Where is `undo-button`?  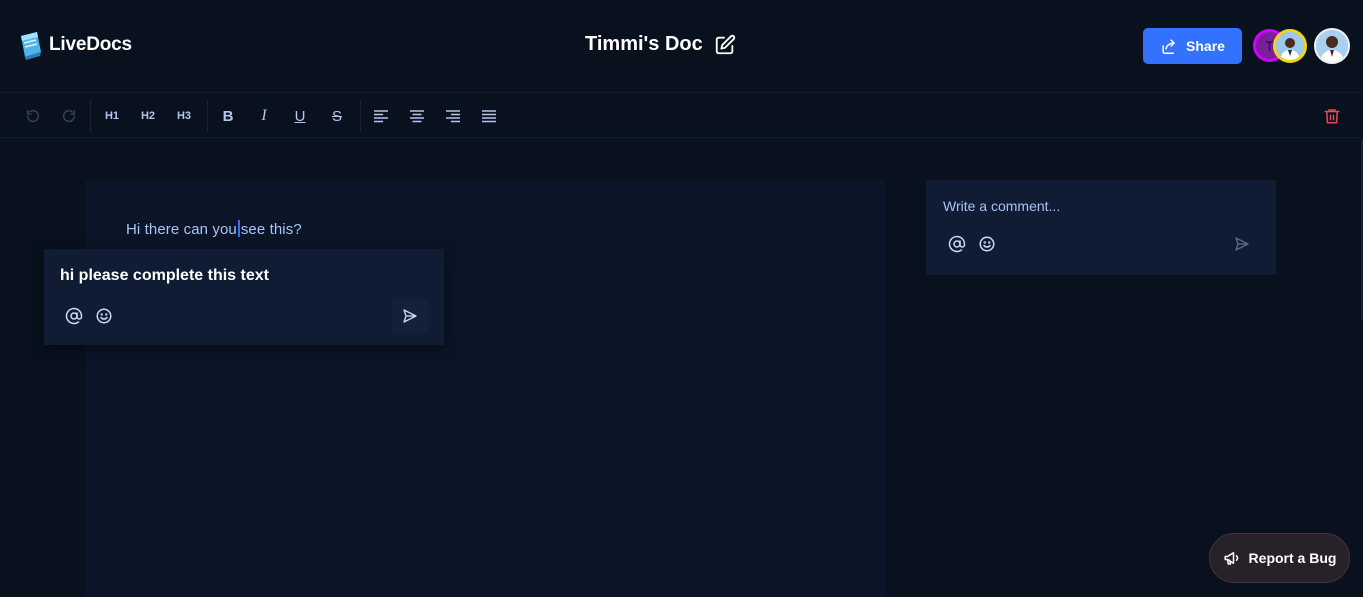
undo-button is located at coordinates (33, 116).